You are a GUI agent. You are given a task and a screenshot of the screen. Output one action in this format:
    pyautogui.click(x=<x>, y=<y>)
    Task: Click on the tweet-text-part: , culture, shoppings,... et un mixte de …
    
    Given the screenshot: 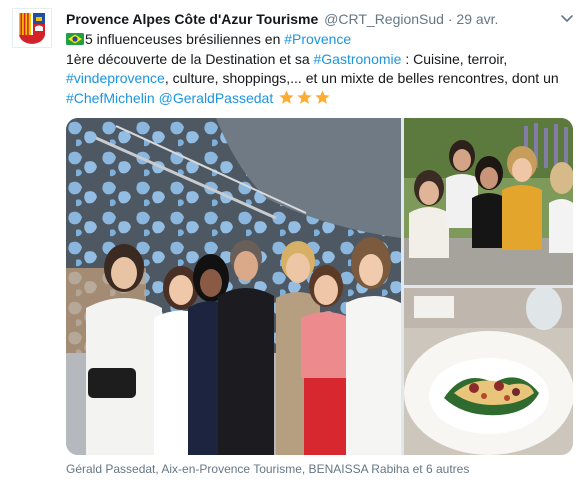 What is the action you would take?
    pyautogui.click(x=361, y=78)
    